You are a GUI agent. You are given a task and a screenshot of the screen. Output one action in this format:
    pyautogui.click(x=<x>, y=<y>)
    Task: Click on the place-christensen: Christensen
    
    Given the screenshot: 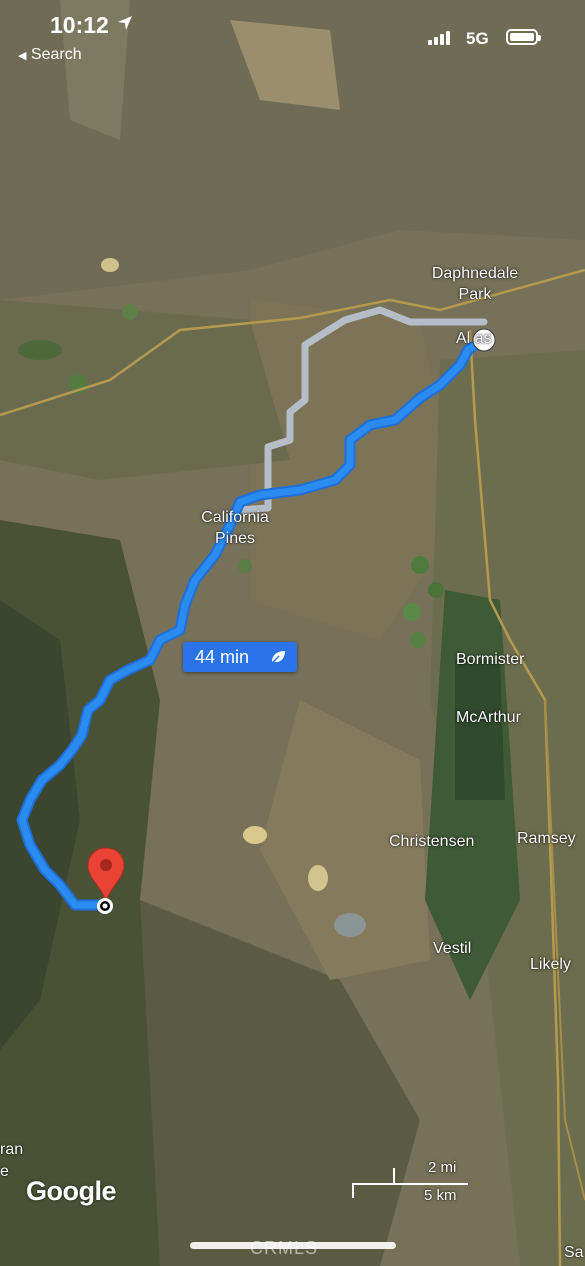 What is the action you would take?
    pyautogui.click(x=432, y=841)
    